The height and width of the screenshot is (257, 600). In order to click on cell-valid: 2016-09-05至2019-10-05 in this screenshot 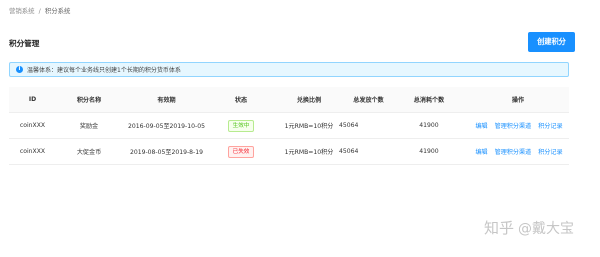, I will do `click(166, 126)`.